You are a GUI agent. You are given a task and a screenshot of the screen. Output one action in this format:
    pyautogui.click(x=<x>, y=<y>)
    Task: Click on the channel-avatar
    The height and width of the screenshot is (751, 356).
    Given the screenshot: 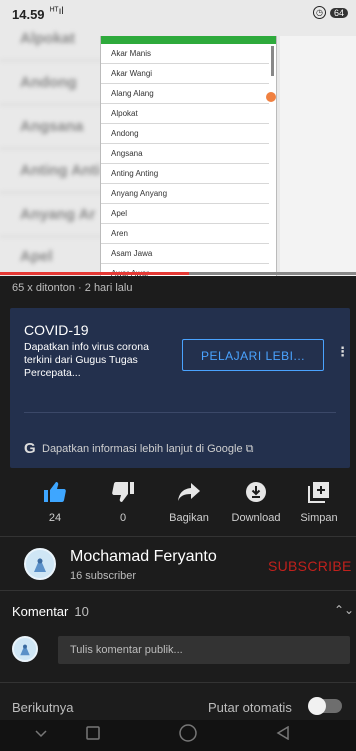 What is the action you would take?
    pyautogui.click(x=40, y=564)
    